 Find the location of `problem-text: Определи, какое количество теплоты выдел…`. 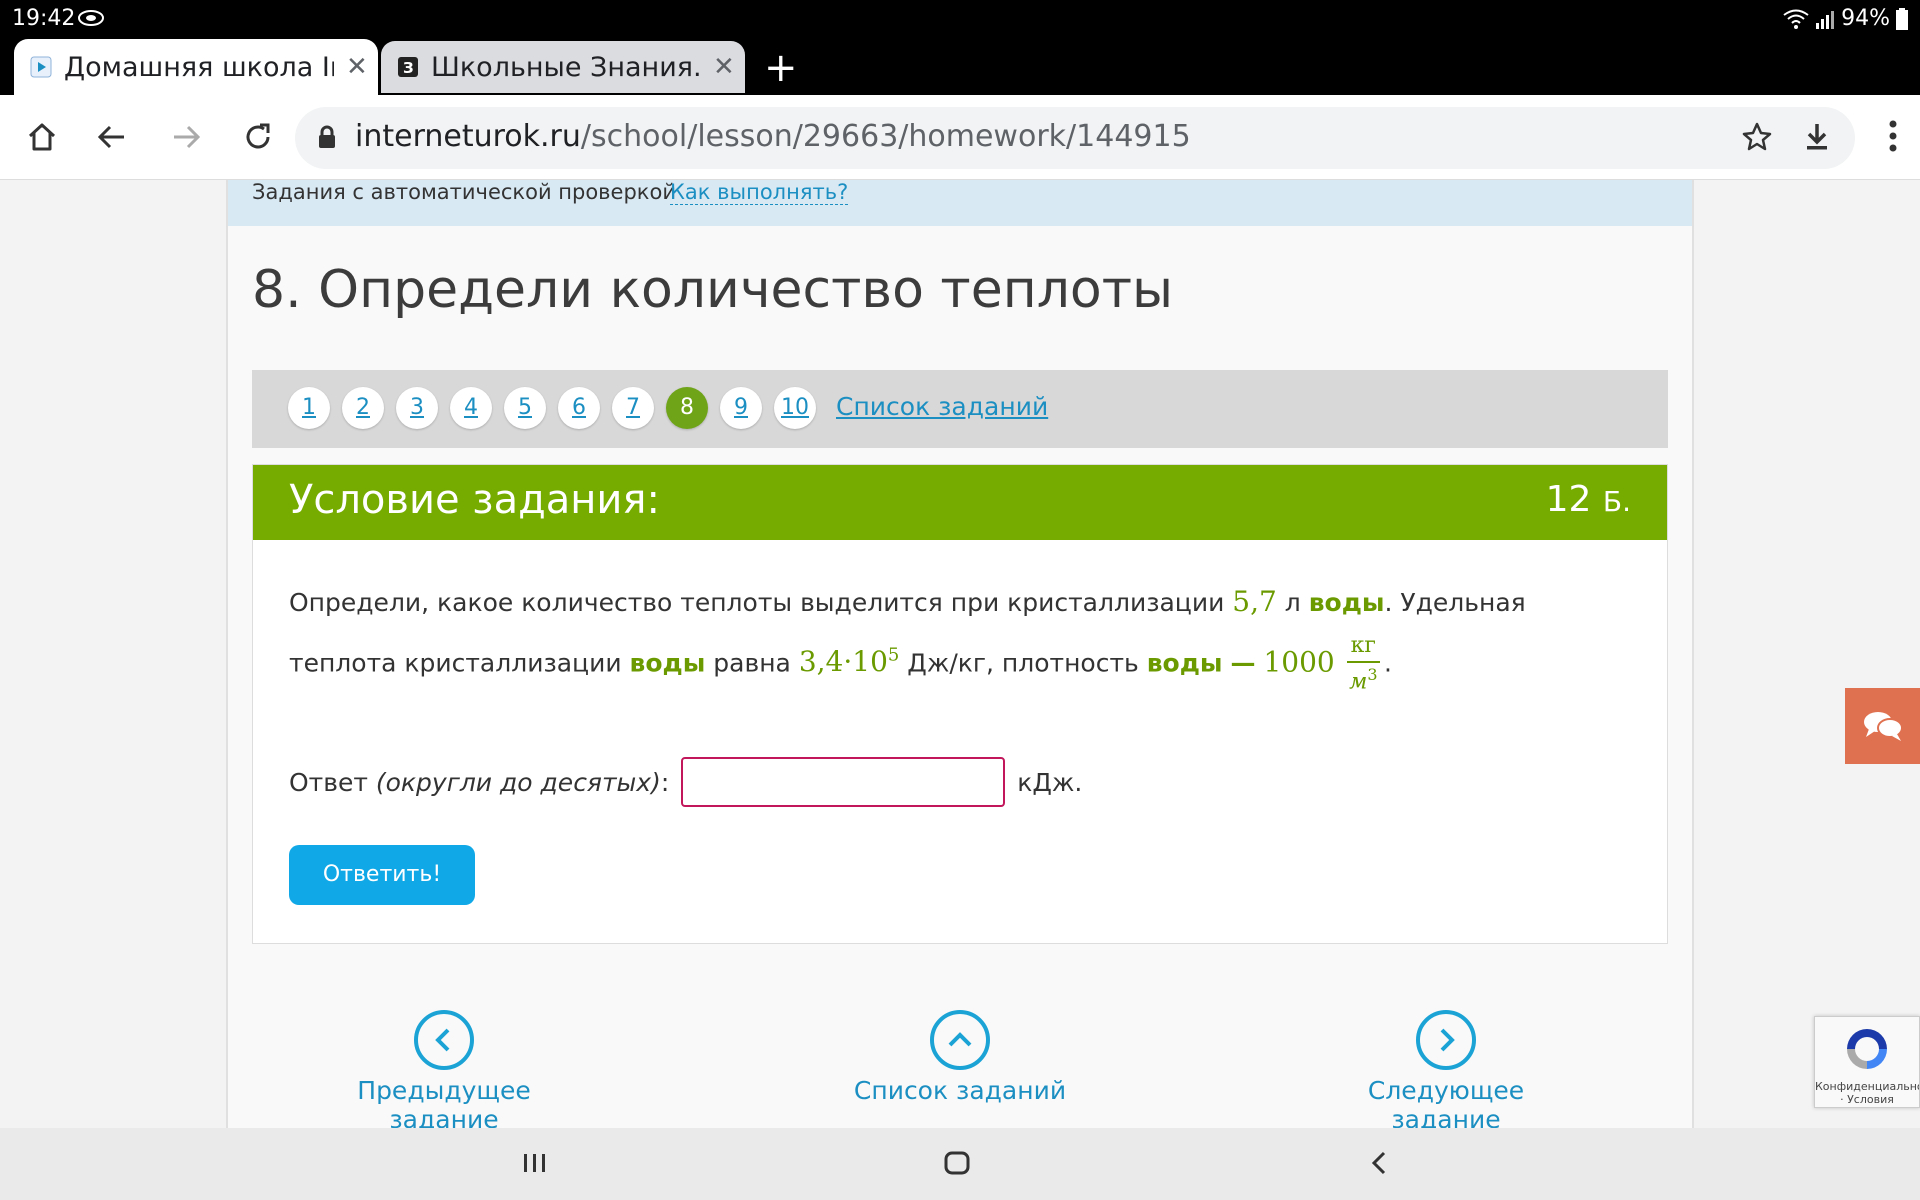

problem-text: Определи, какое количество теплоты выдел… is located at coordinates (907, 640).